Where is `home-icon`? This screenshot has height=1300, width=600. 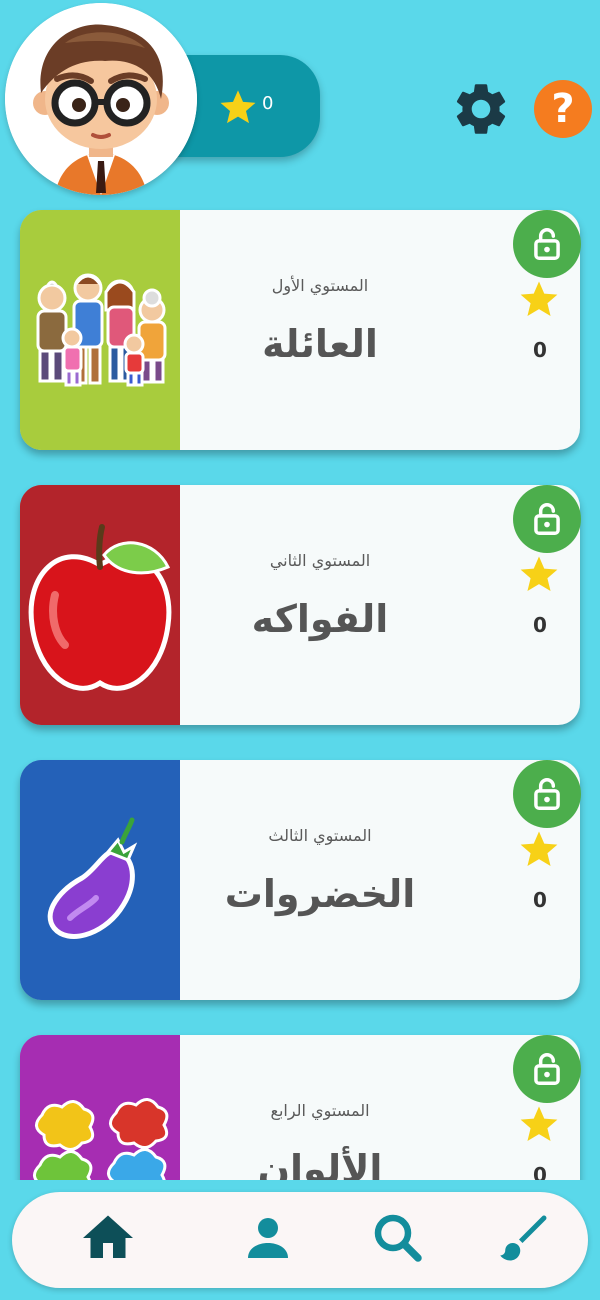
home-icon is located at coordinates (108, 1236).